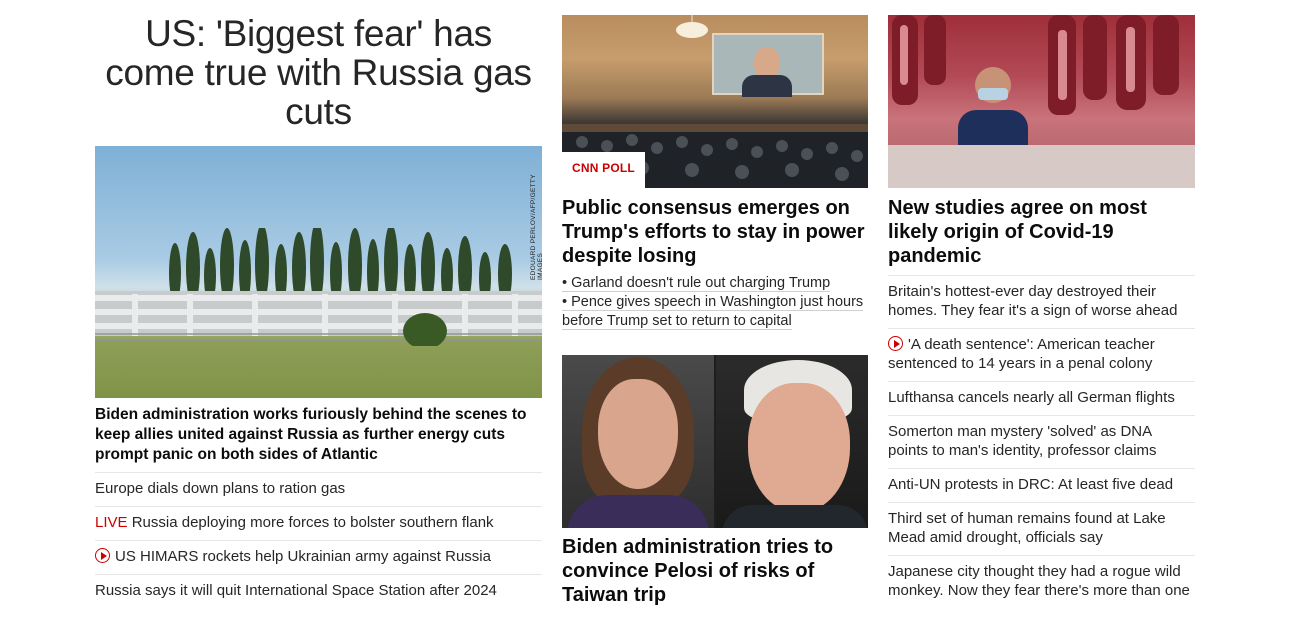  I want to click on cnn-poll-badge: CNN POLL, so click(603, 170).